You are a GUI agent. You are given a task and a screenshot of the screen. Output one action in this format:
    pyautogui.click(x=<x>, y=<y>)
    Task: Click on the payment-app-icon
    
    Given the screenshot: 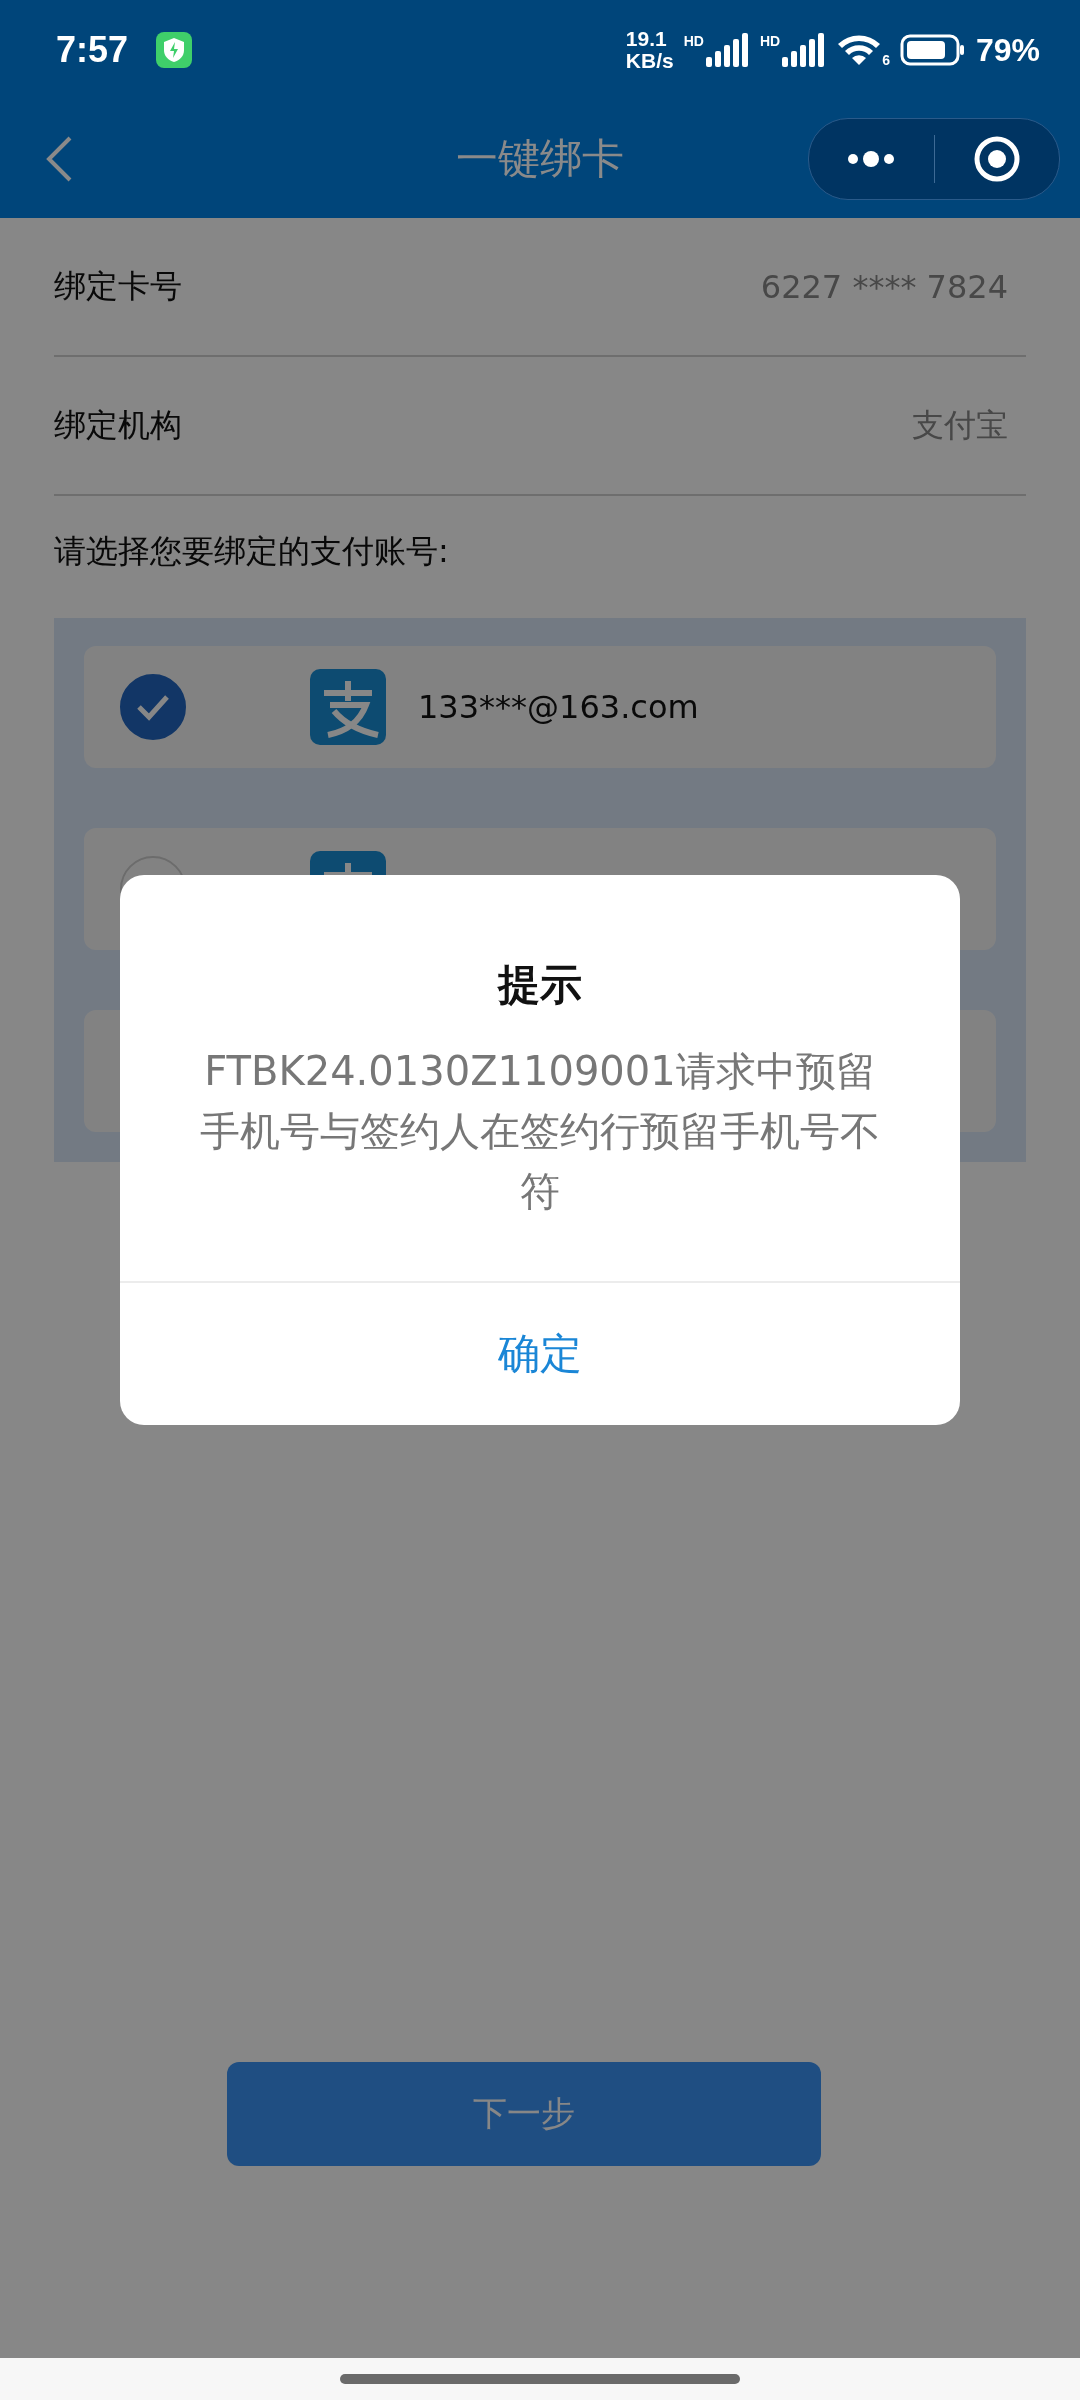 What is the action you would take?
    pyautogui.click(x=348, y=707)
    